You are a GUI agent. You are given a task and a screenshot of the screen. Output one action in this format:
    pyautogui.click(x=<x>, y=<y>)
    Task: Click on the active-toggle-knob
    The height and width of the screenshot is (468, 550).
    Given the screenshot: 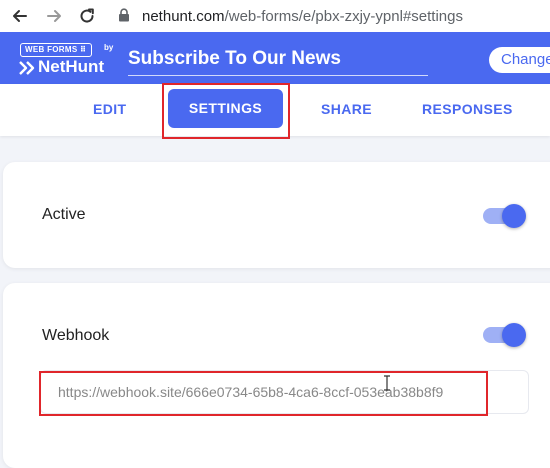 What is the action you would take?
    pyautogui.click(x=514, y=216)
    